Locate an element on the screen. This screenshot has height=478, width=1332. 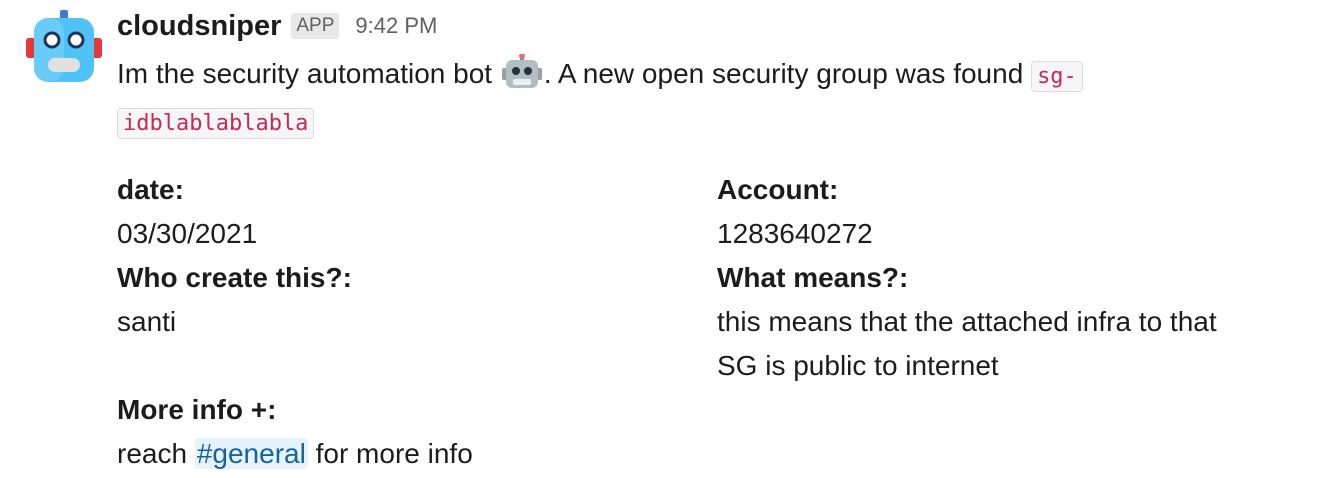
security-group-id: sg- is located at coordinates (1057, 76).